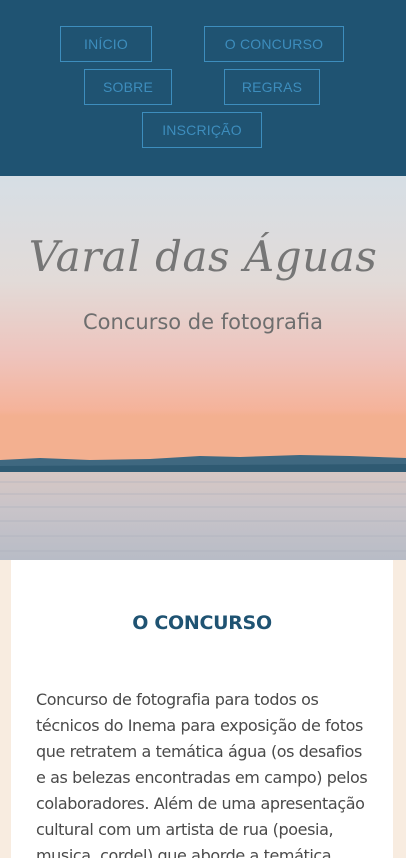 The width and height of the screenshot is (406, 858). Describe the element at coordinates (203, 322) in the screenshot. I see `hero-subtitle: Concurso de fotografia` at that location.